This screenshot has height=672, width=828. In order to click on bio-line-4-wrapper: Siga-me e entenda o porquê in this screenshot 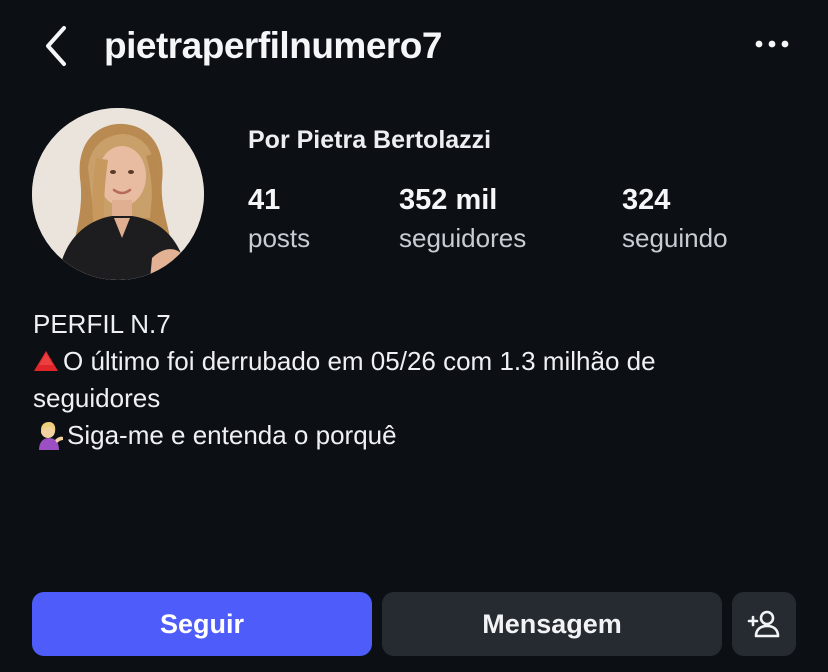, I will do `click(403, 435)`.